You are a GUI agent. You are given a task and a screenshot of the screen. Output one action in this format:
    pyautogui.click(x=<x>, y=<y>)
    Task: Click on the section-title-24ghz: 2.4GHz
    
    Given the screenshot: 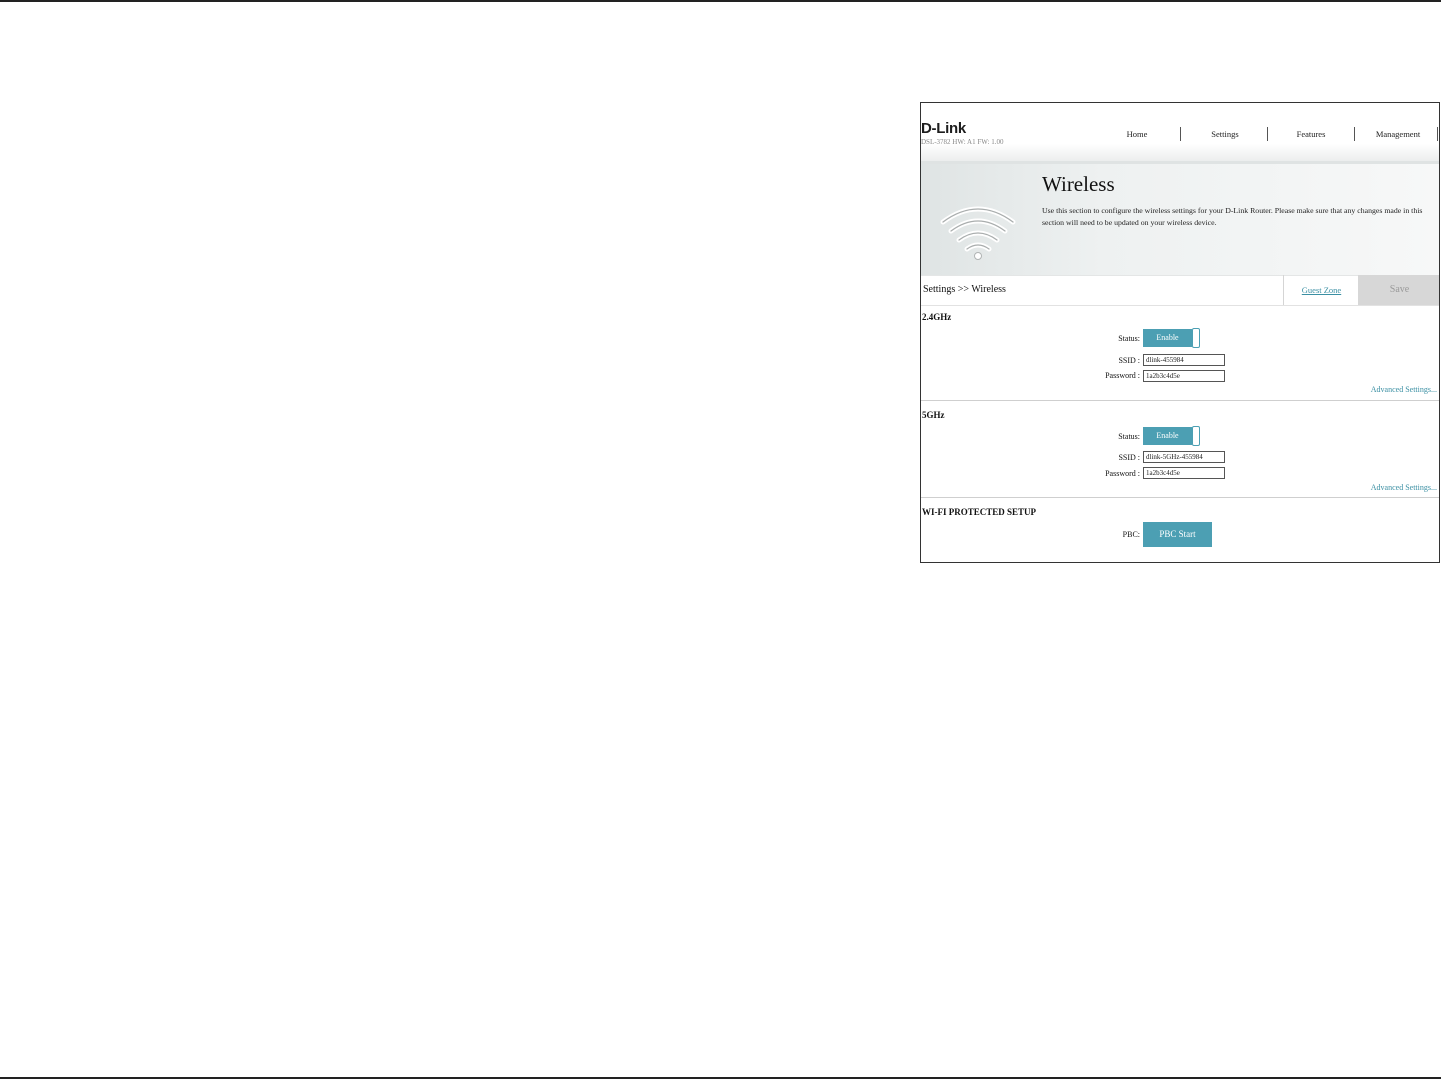 What is the action you would take?
    pyautogui.click(x=937, y=317)
    